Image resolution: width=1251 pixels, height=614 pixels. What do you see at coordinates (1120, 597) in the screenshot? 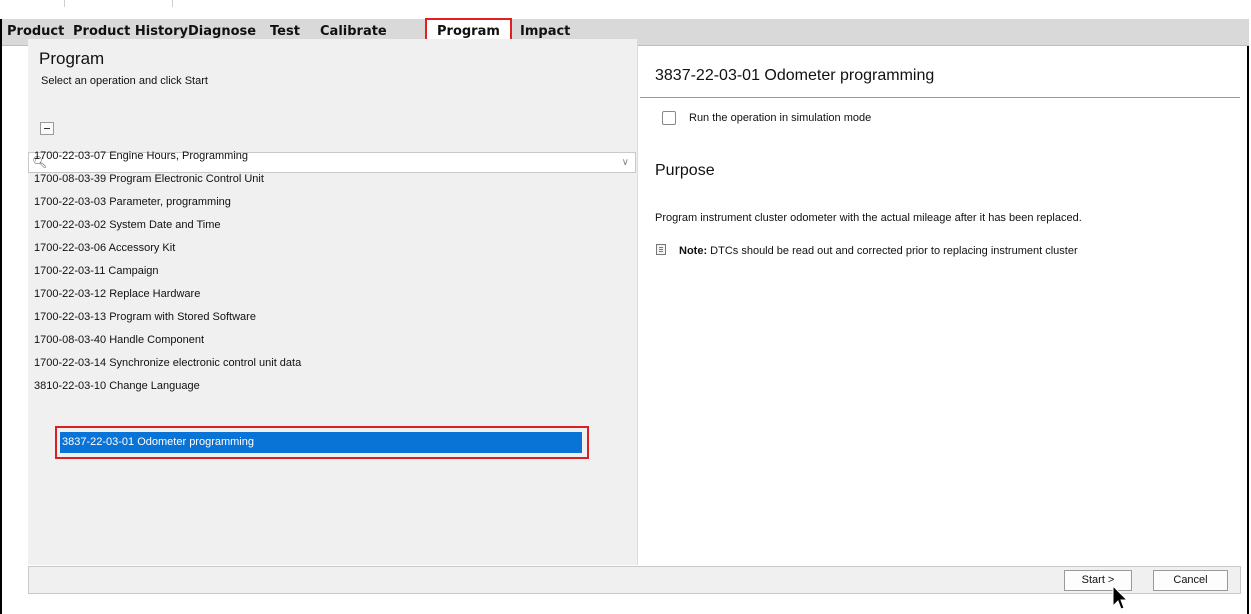
I see `mouse-cursor-icon` at bounding box center [1120, 597].